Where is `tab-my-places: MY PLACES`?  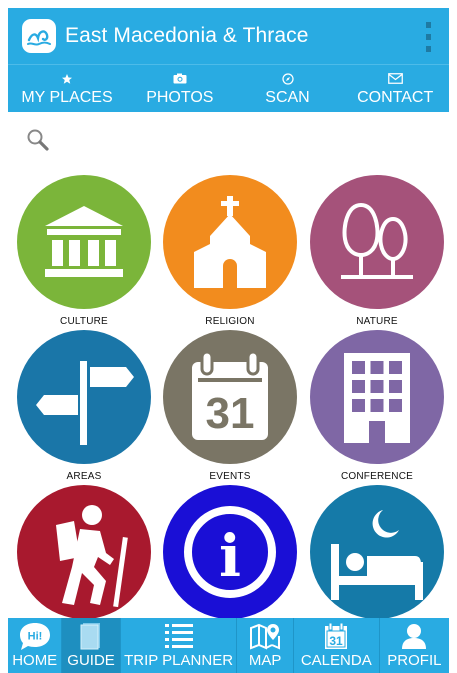
tab-my-places: MY PLACES is located at coordinates (67, 88).